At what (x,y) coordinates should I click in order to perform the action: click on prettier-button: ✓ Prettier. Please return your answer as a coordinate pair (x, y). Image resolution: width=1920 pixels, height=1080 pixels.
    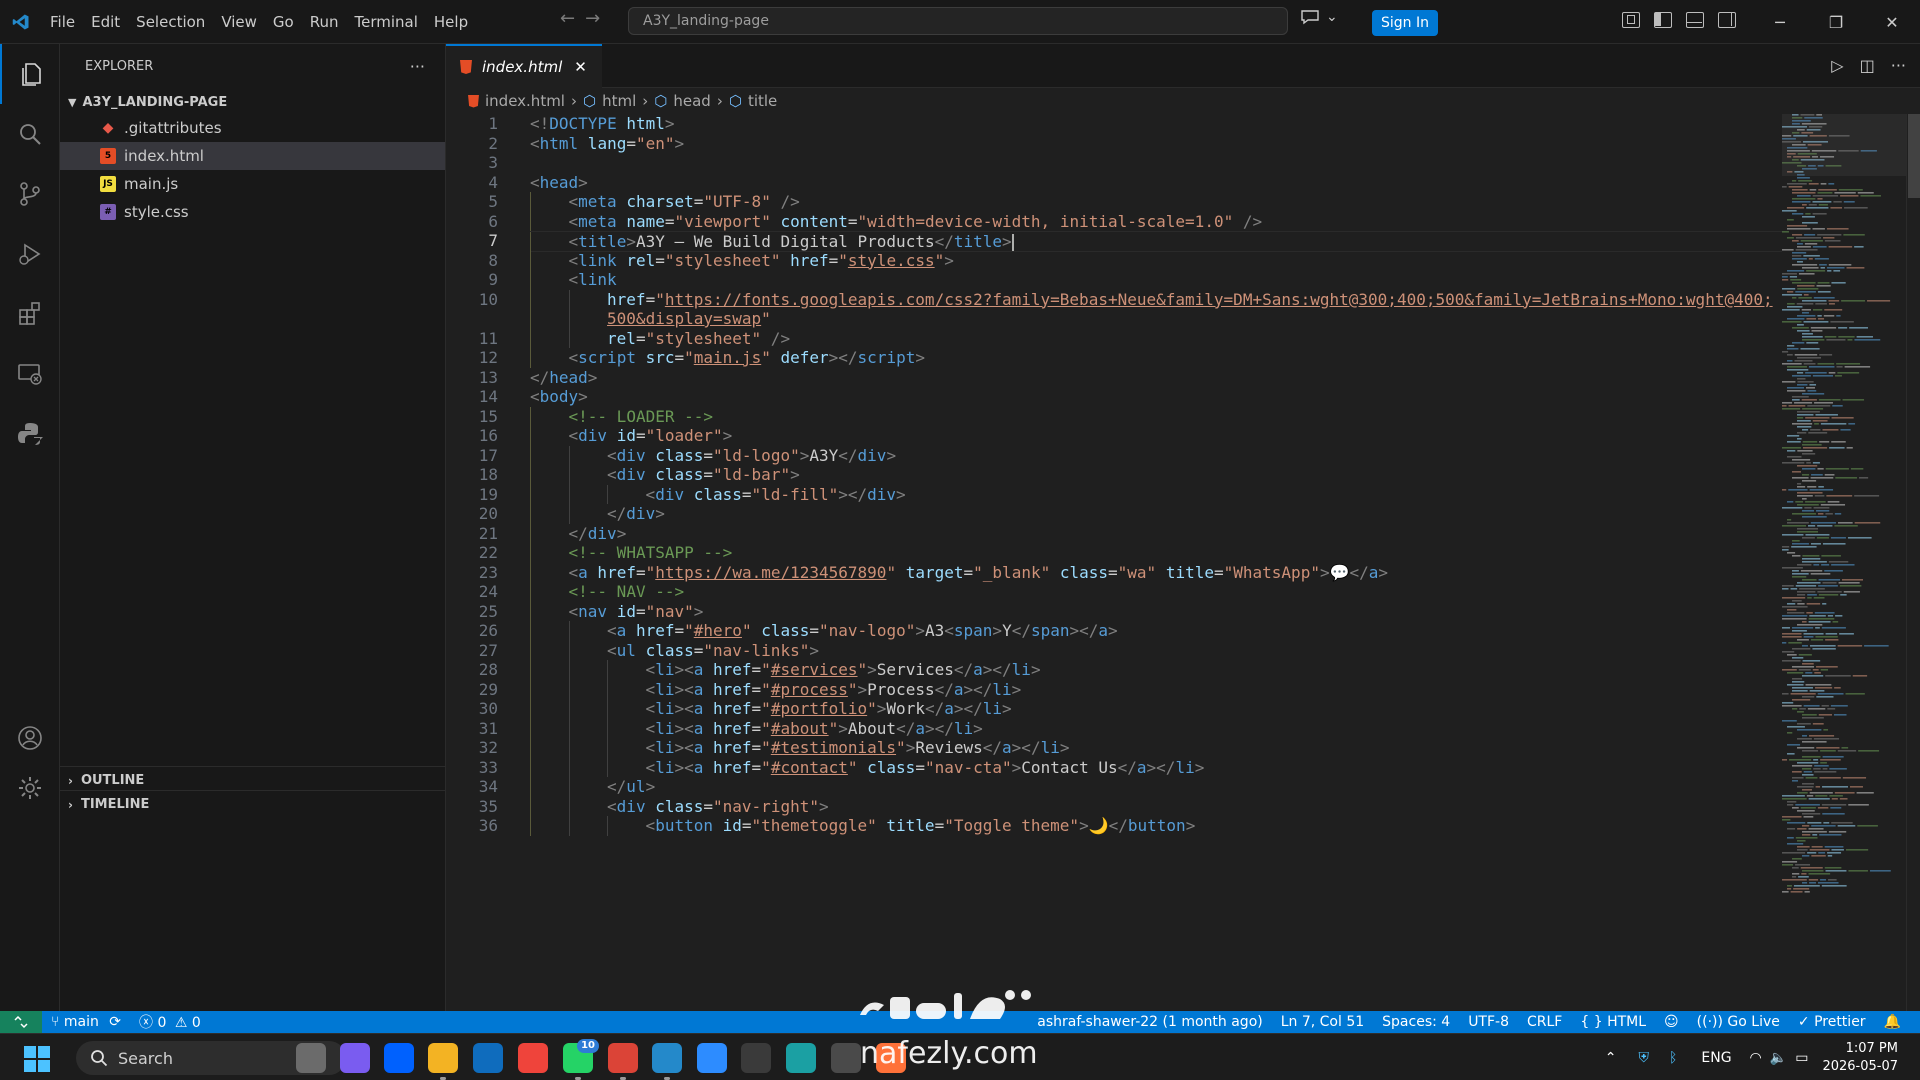
    Looking at the image, I should click on (1832, 1022).